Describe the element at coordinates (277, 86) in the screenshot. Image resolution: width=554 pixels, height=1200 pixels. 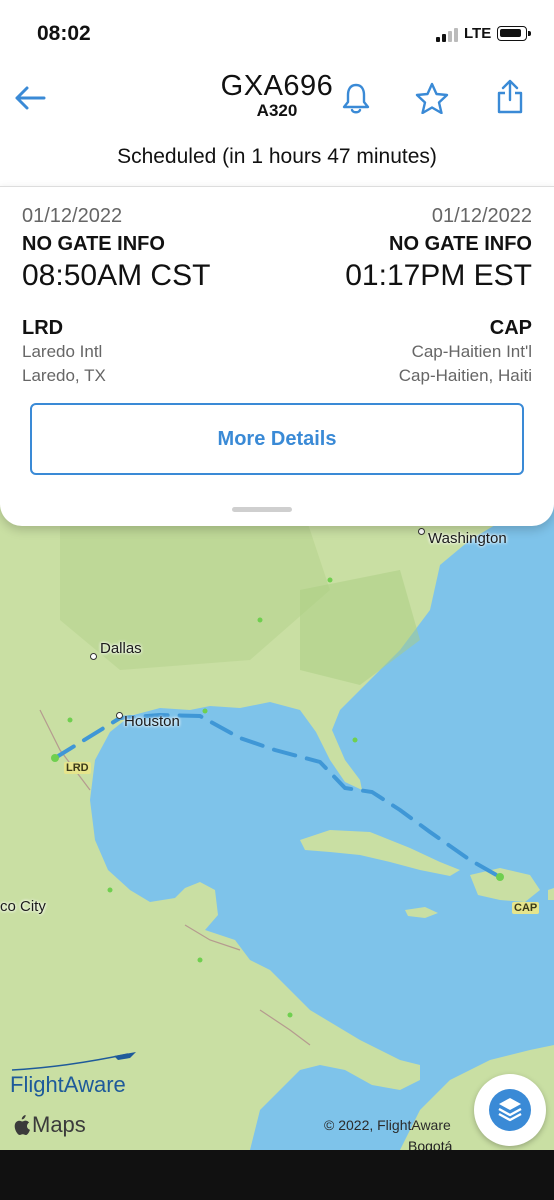
I see `flight-number: GXA696` at that location.